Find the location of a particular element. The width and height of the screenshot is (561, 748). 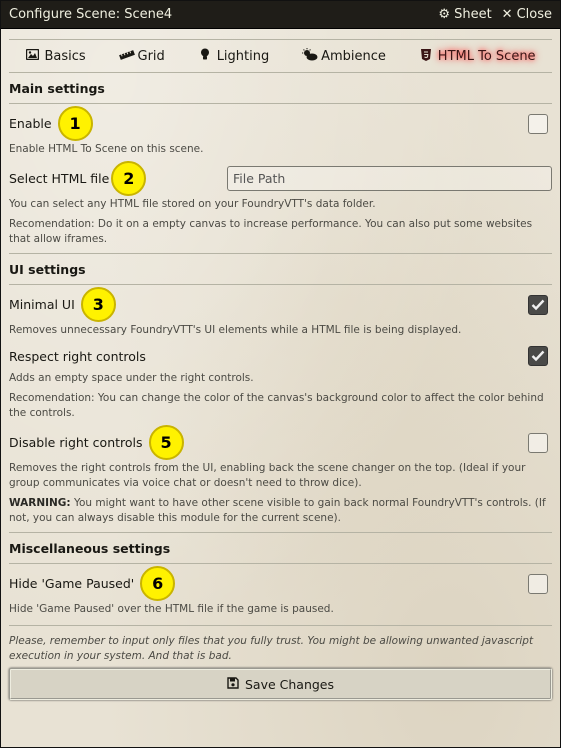

minimal-ui-checkbox is located at coordinates (538, 304).